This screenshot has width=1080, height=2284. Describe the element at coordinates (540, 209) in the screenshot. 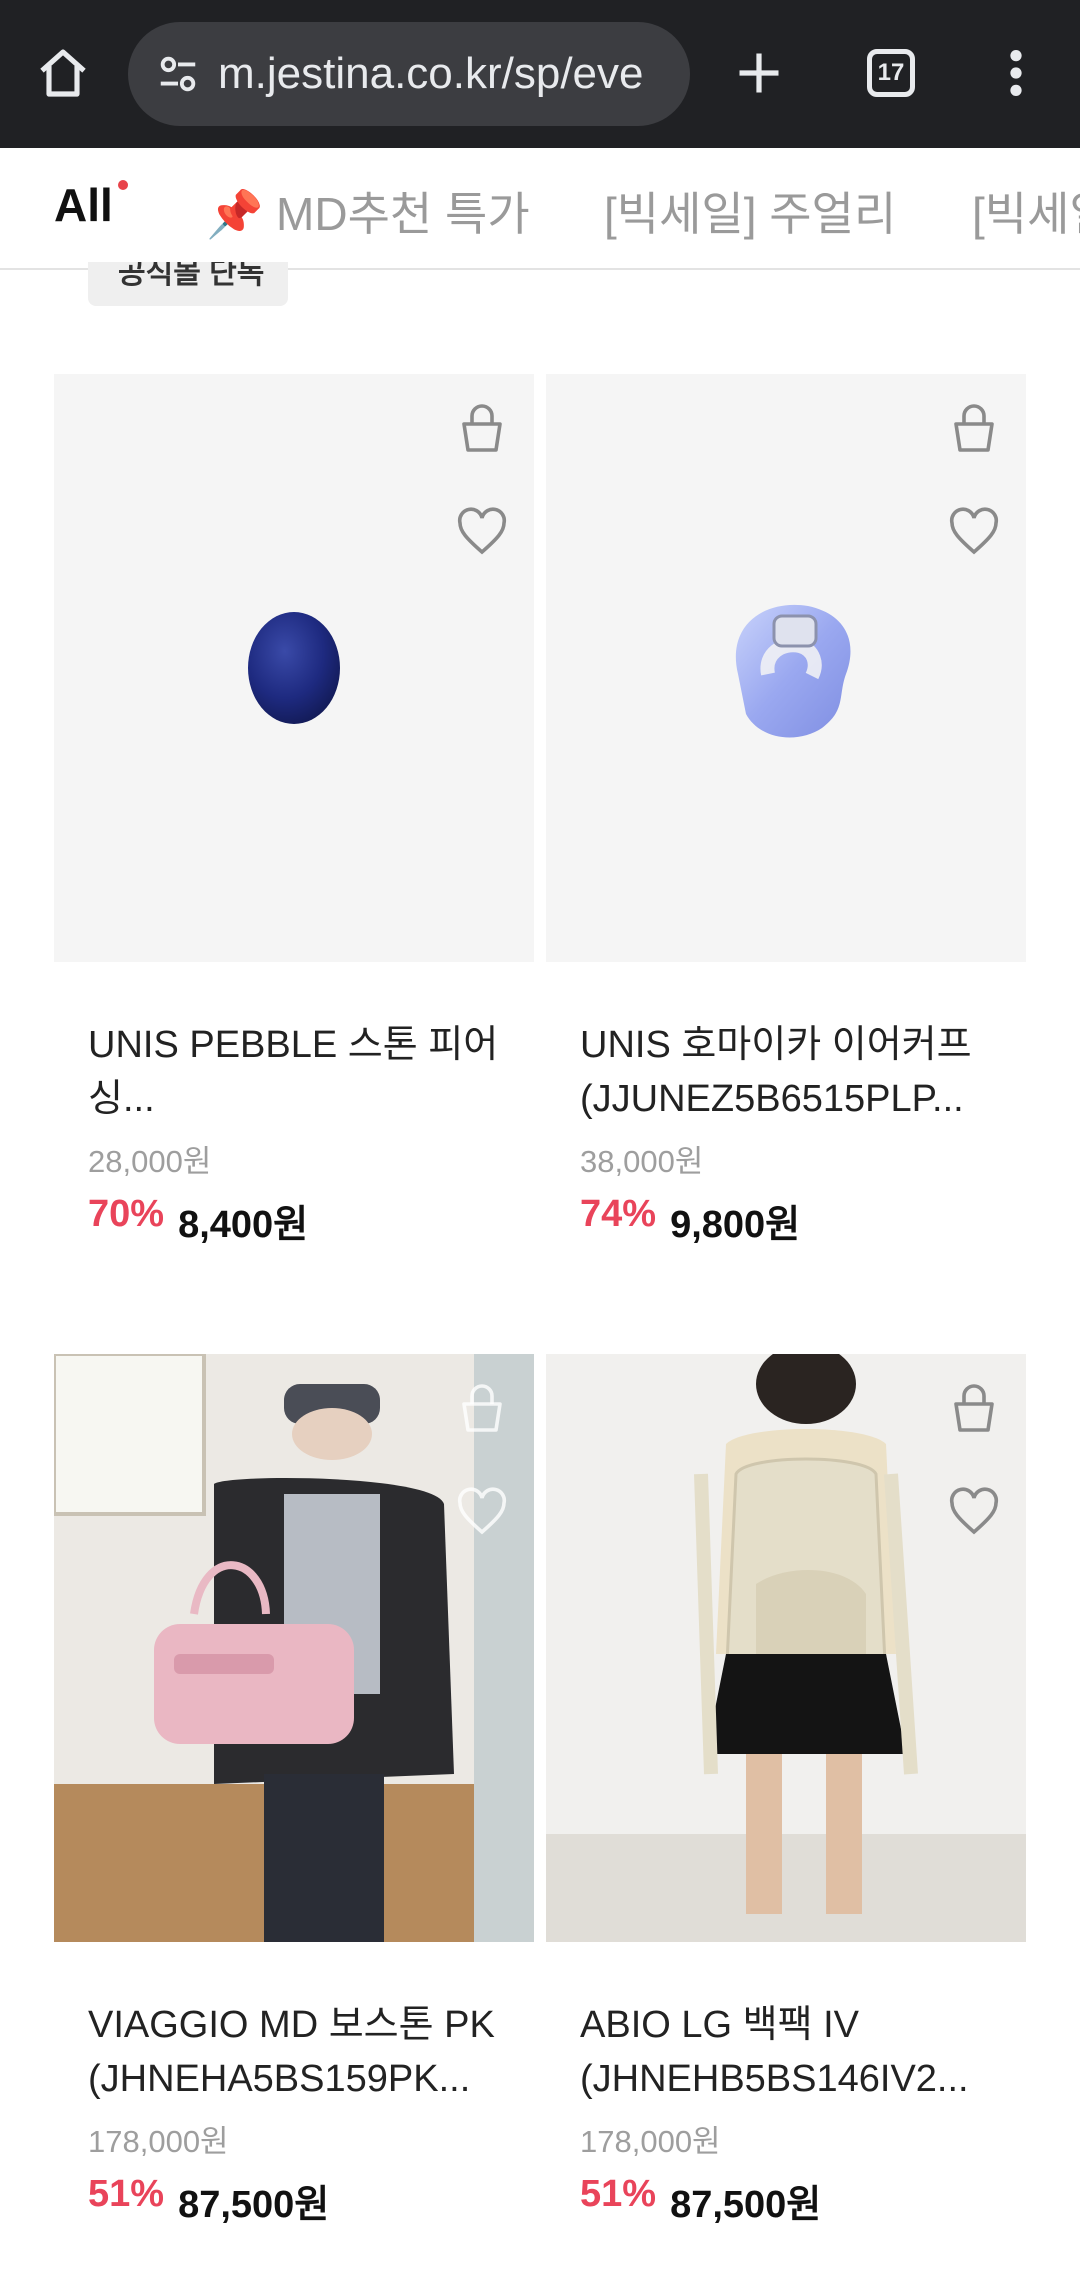

I see `category-tabs: All 📌 MD추천 특가 [빅세일] 주얼리 [빅세일` at that location.